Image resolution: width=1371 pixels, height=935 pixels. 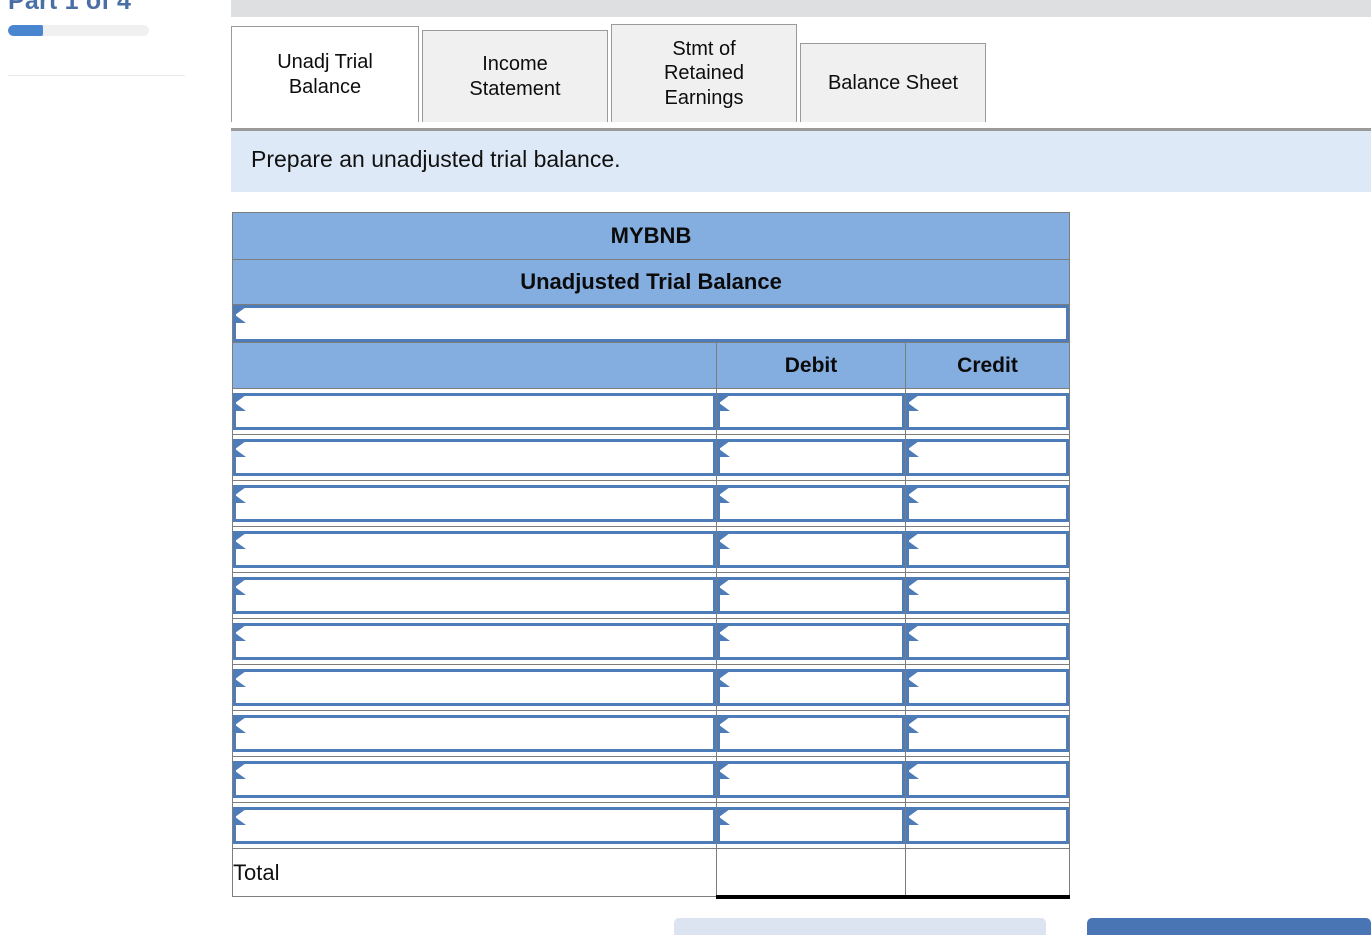 I want to click on account-column-header, so click(x=474, y=365).